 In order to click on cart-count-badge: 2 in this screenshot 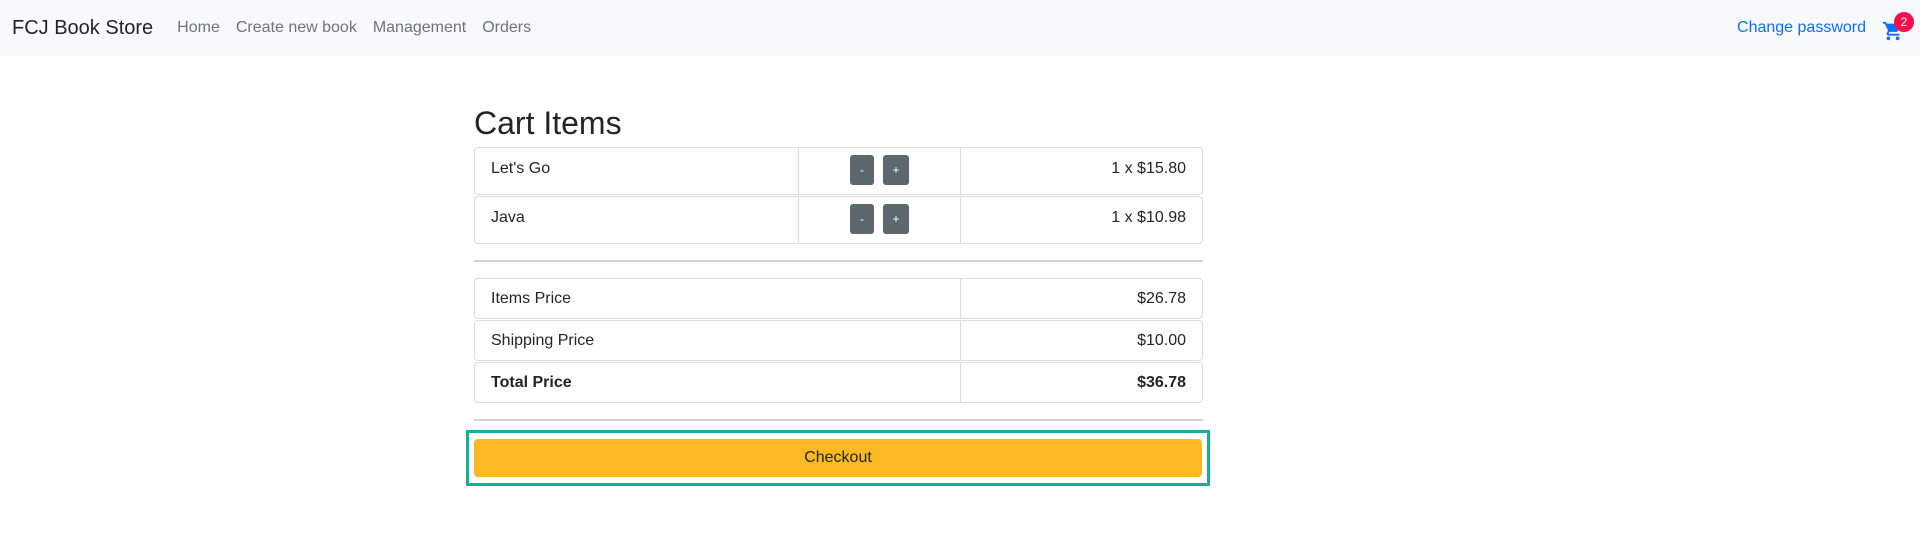, I will do `click(1904, 22)`.